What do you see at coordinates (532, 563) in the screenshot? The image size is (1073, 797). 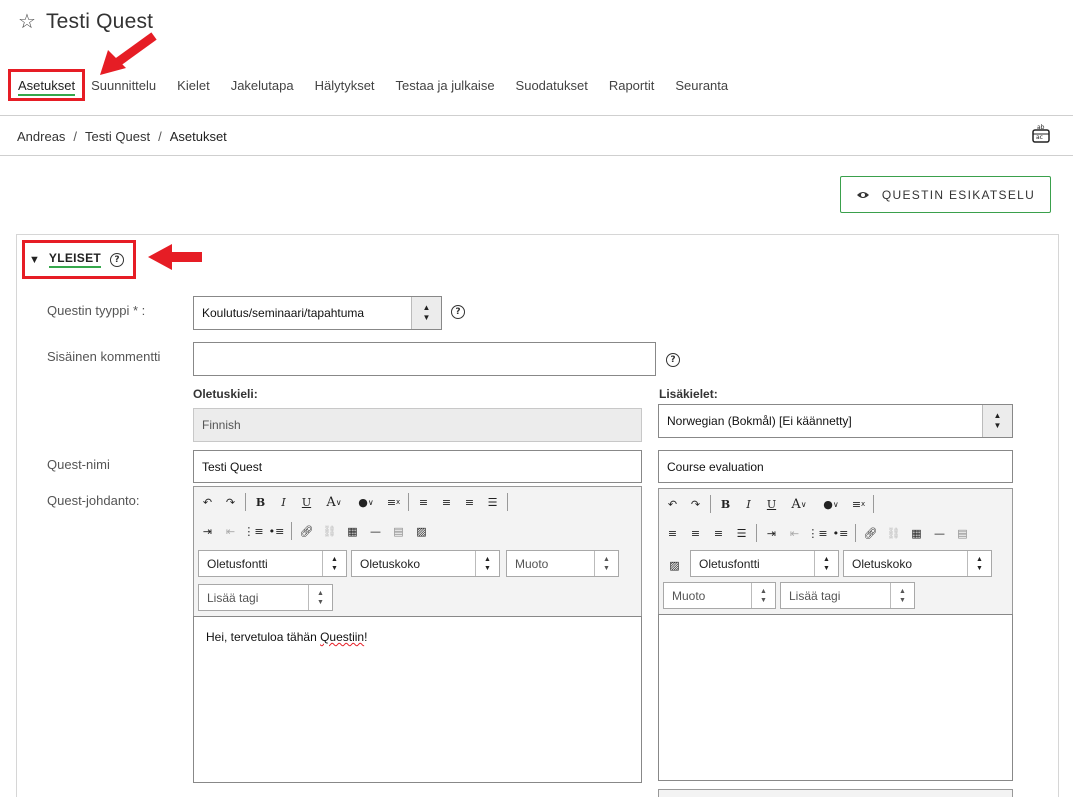 I see `format-value: Muoto` at bounding box center [532, 563].